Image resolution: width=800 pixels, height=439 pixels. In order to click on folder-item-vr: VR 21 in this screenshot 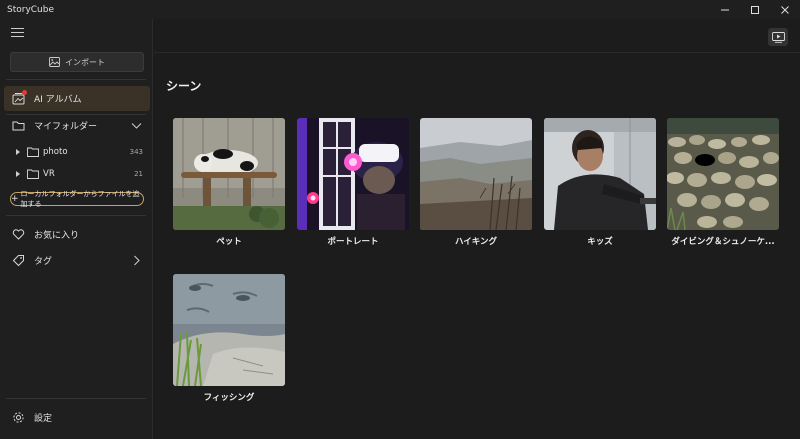, I will do `click(80, 174)`.